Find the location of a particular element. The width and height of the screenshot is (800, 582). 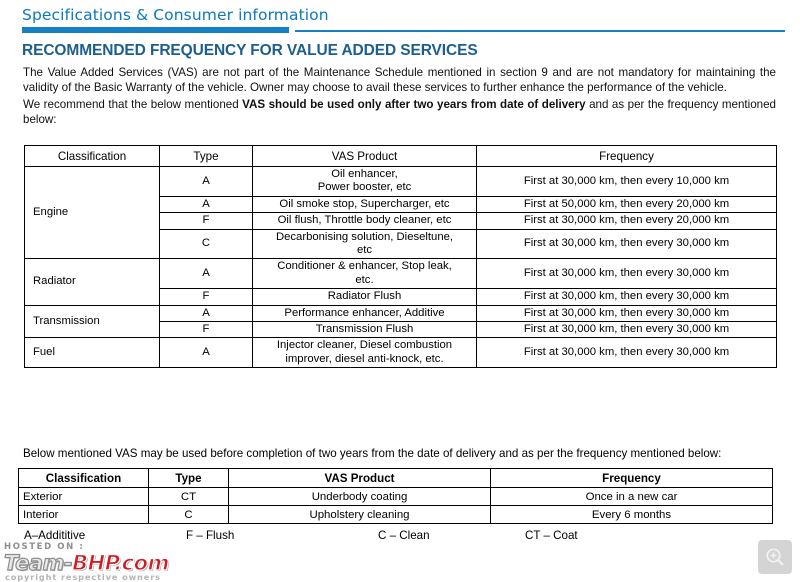

page-running-header: Specifications & Consumer information is located at coordinates (400, 19).